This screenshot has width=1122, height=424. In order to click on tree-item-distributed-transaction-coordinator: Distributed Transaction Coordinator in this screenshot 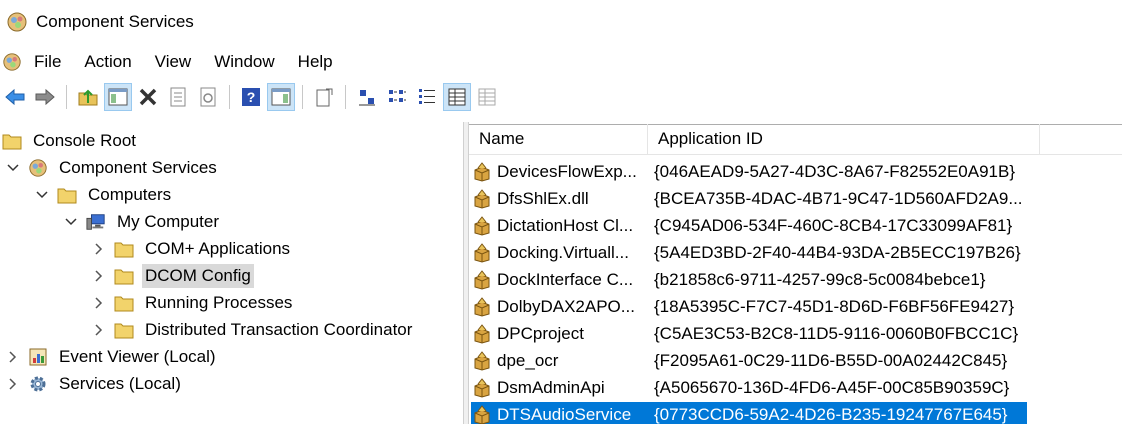, I will do `click(253, 330)`.